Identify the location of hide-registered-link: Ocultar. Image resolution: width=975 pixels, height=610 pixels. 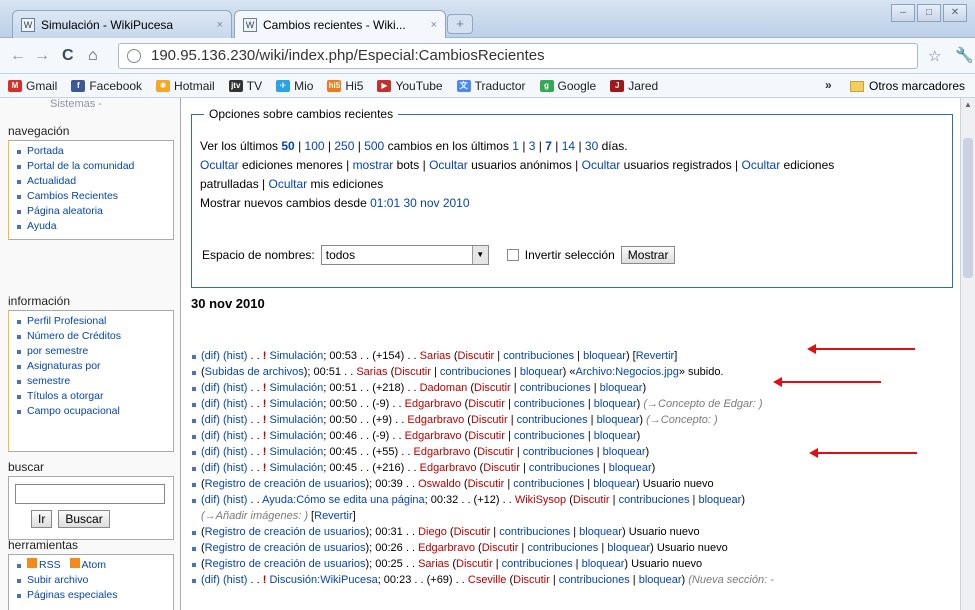
(601, 165).